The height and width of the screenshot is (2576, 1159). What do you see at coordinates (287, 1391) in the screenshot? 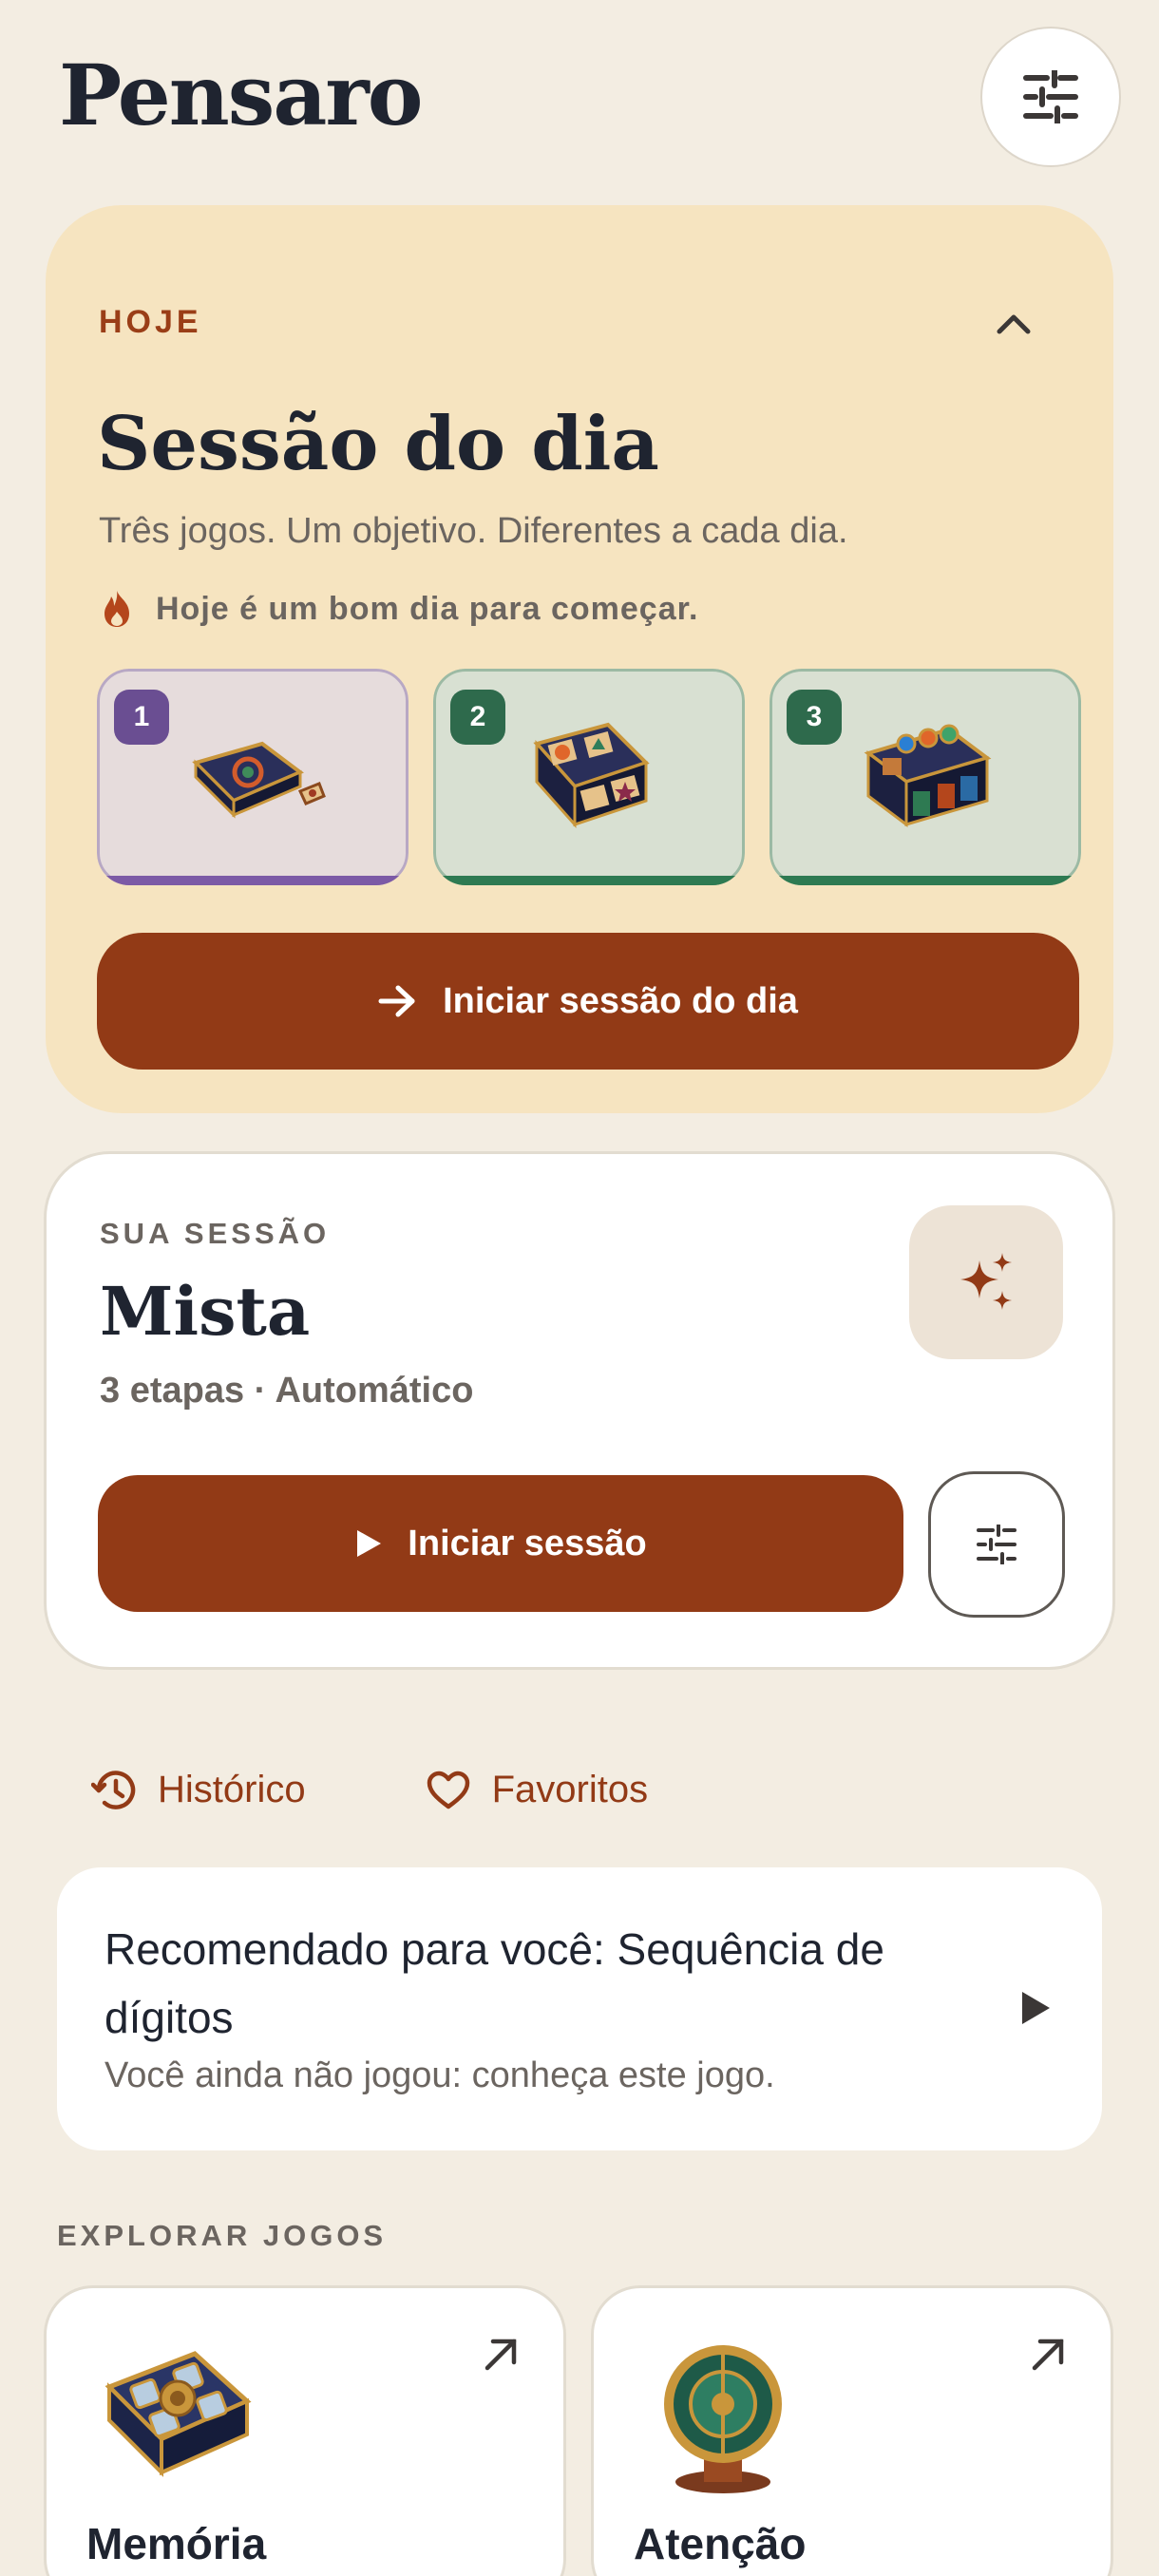
I see `session-meta: 3 etapas · Automático` at bounding box center [287, 1391].